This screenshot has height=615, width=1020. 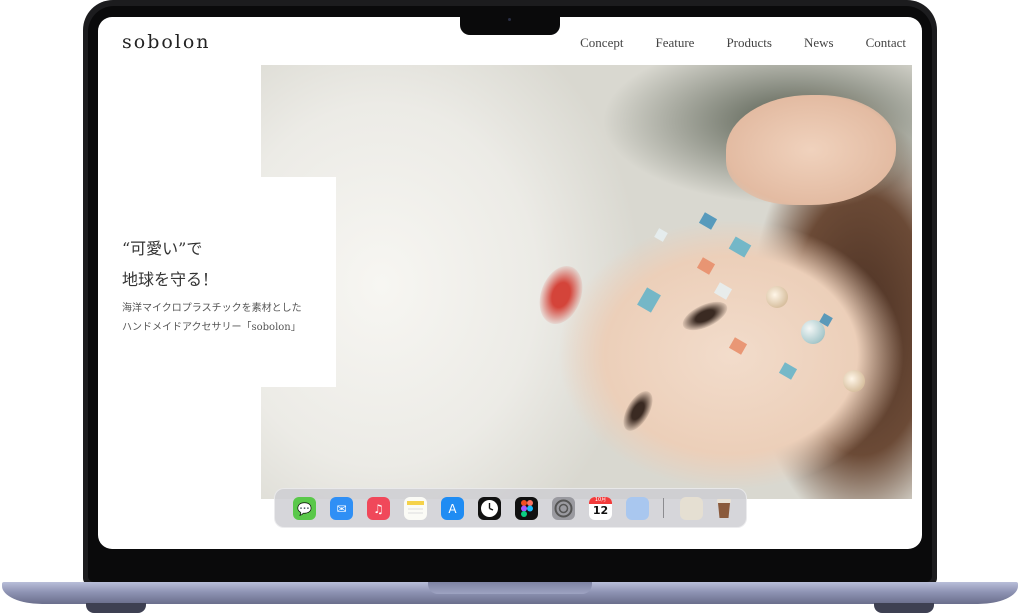 I want to click on nav-news: News, so click(x=819, y=43).